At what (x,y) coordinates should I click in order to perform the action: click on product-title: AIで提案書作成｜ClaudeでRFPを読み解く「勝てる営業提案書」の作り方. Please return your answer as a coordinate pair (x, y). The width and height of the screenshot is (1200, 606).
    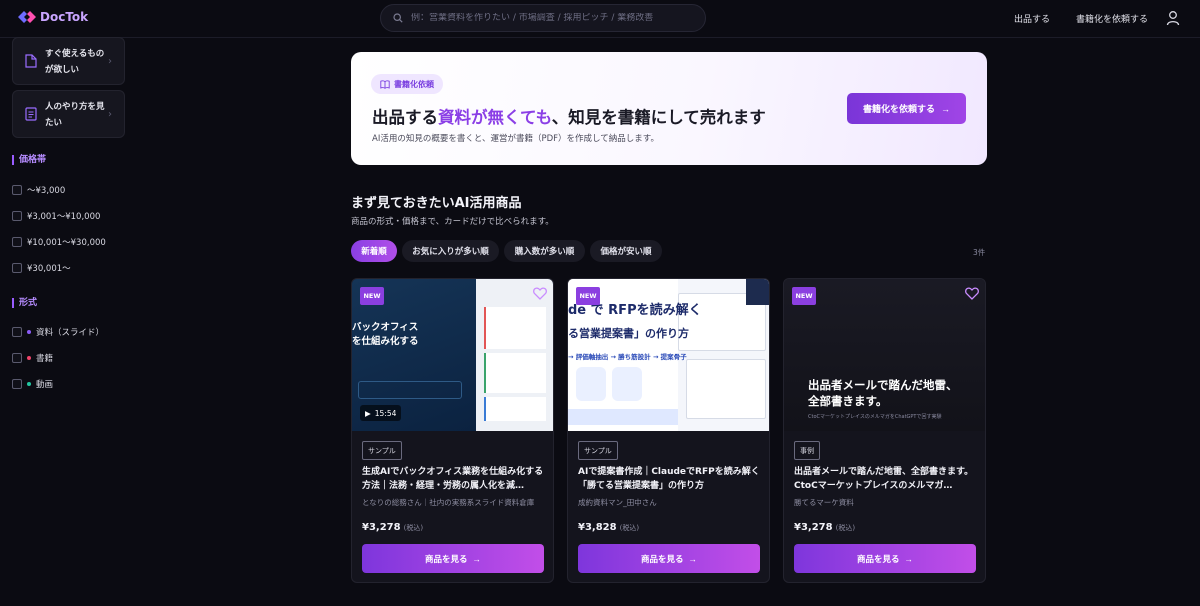
    Looking at the image, I should click on (670, 479).